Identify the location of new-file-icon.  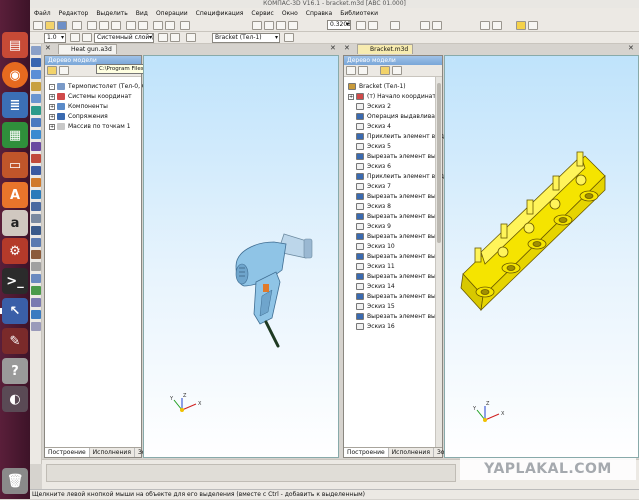
(38, 25).